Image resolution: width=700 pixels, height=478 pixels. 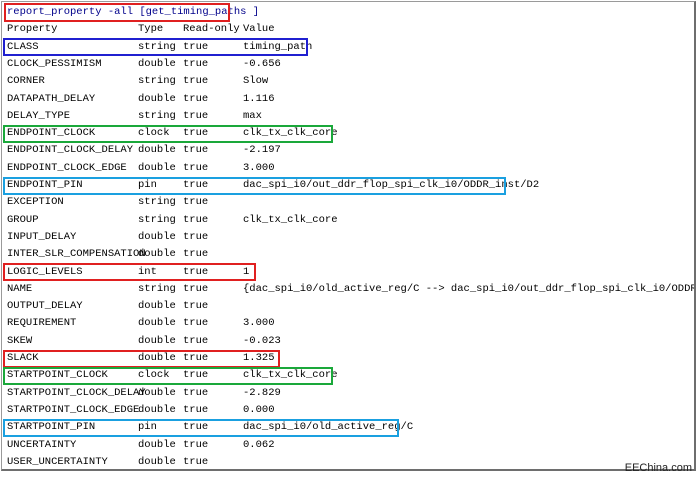 I want to click on cell-property: REQUIREMENT, so click(x=42, y=323).